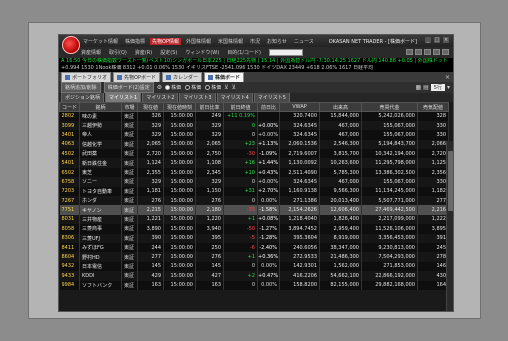  I want to click on chevron-down-icon: ▾, so click(448, 87).